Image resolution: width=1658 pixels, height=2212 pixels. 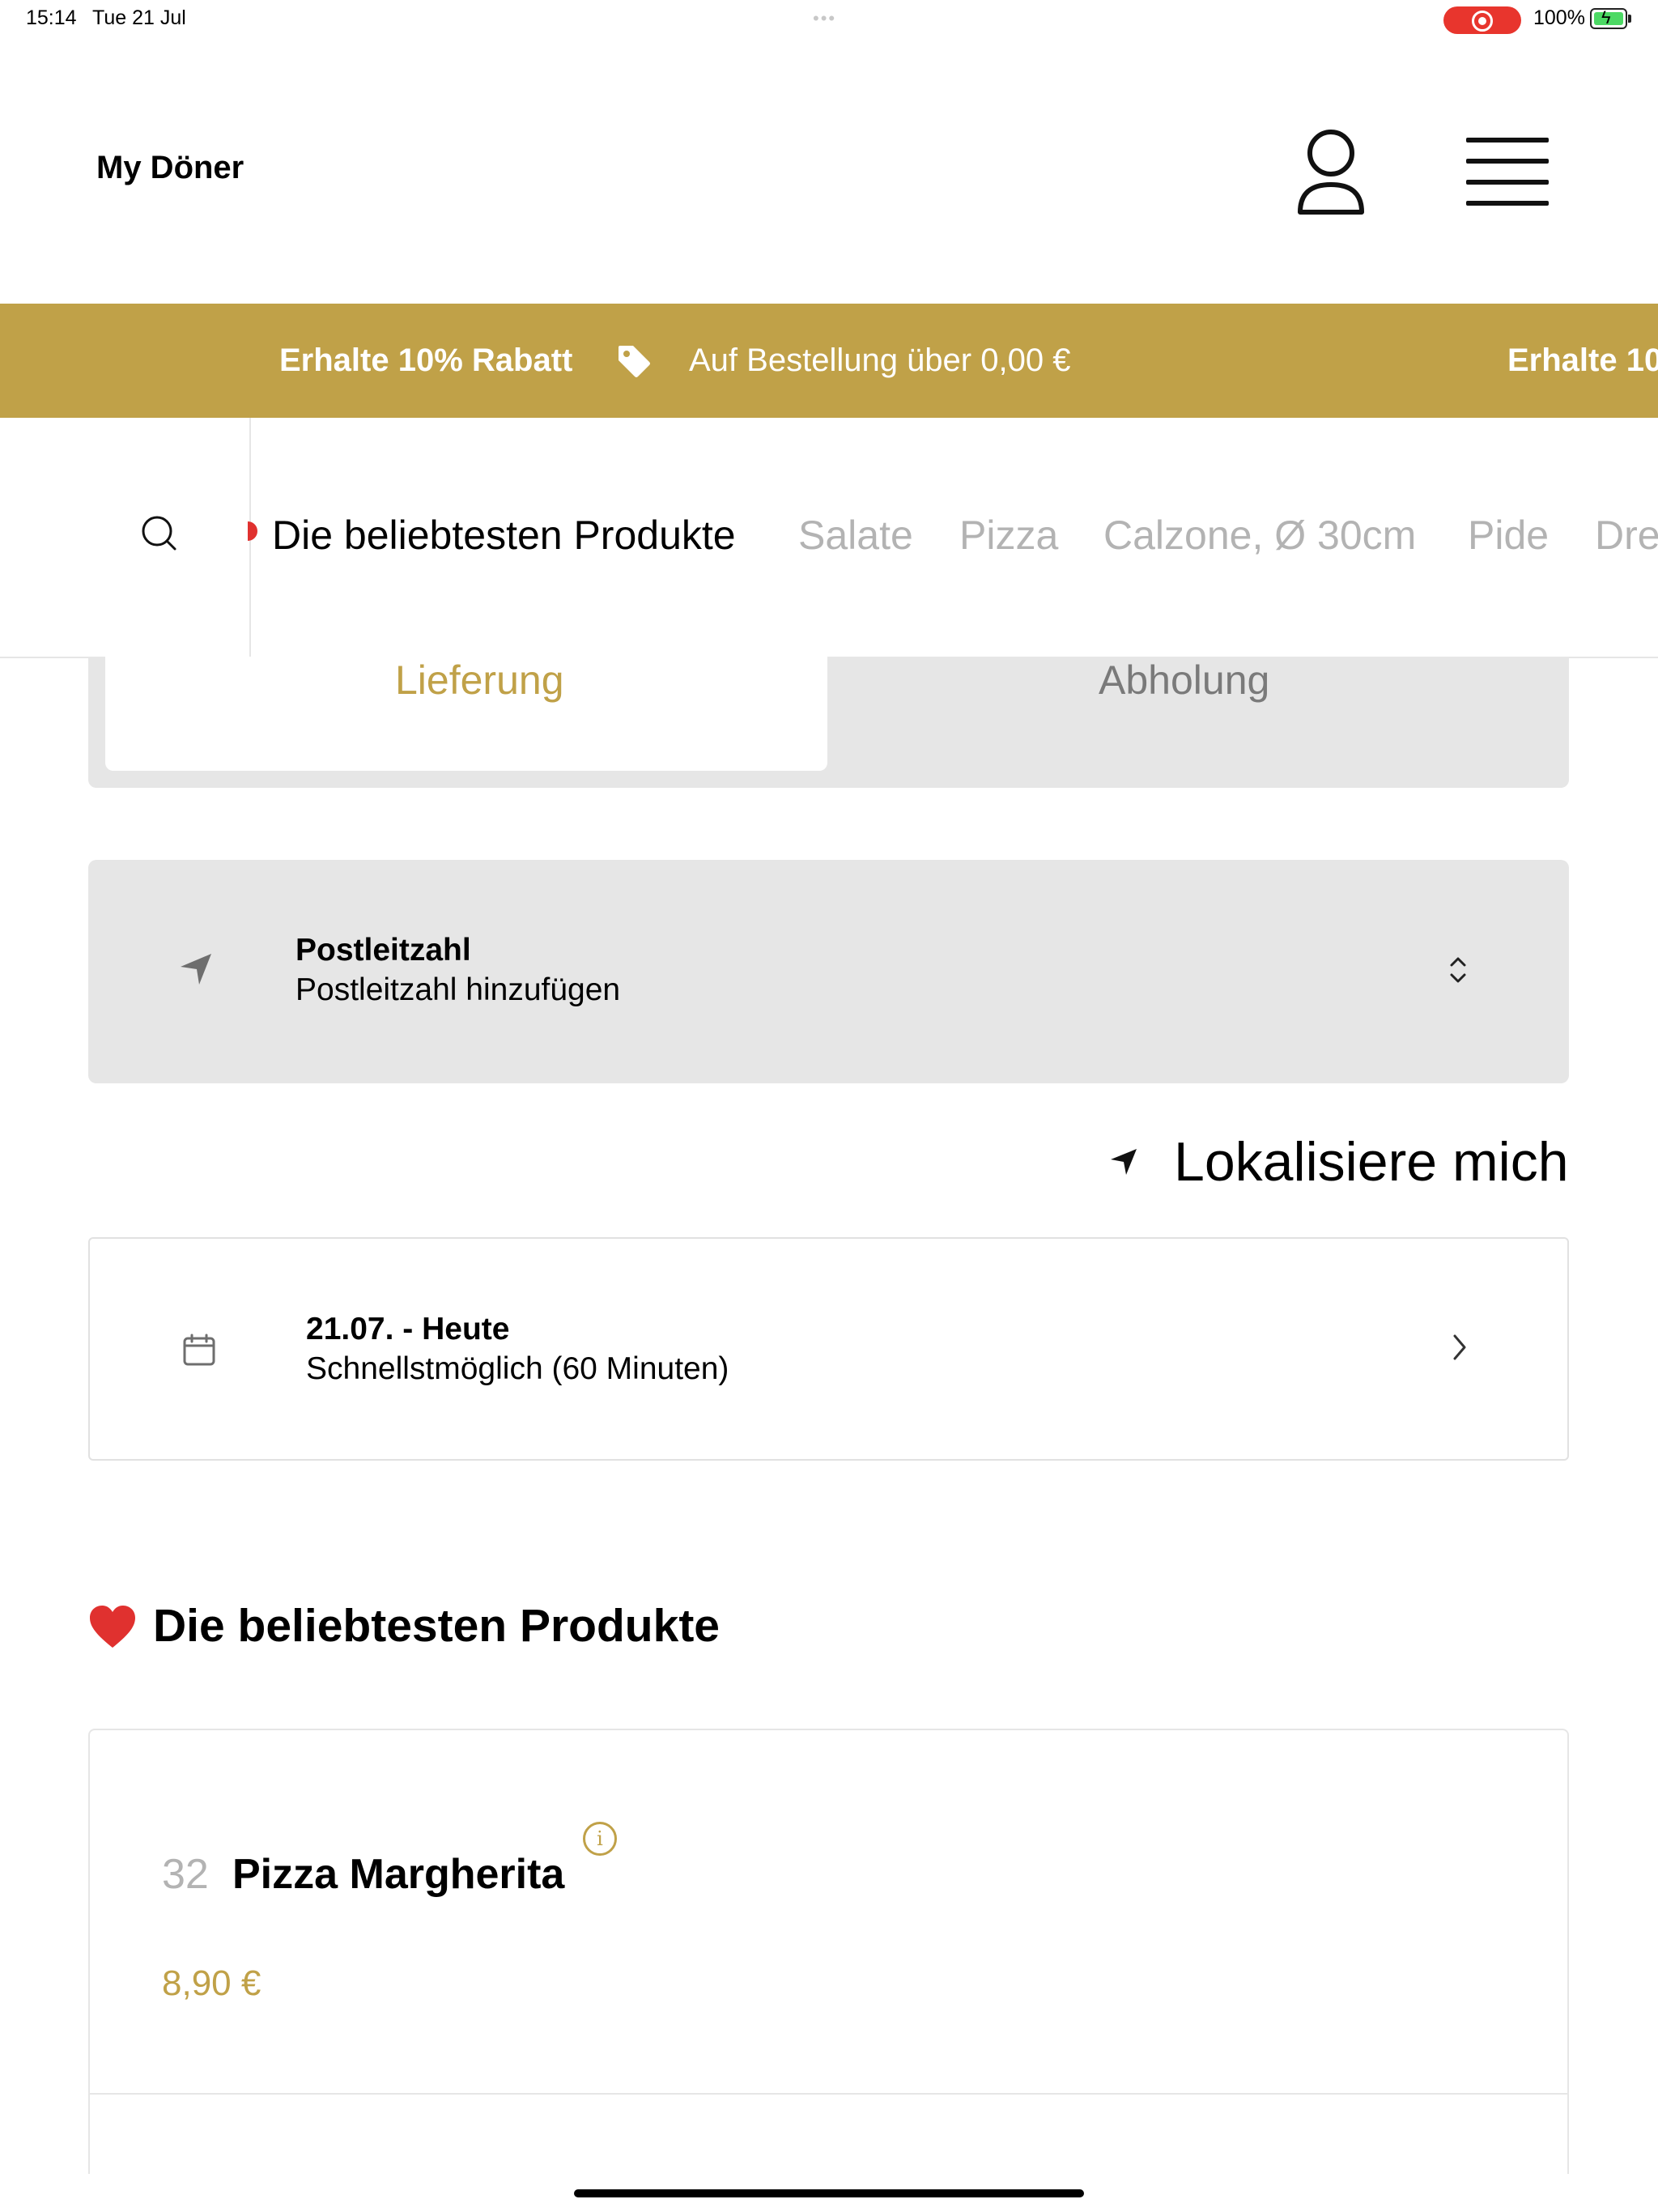 What do you see at coordinates (855, 535) in the screenshot?
I see `category-tab-salate: Salate` at bounding box center [855, 535].